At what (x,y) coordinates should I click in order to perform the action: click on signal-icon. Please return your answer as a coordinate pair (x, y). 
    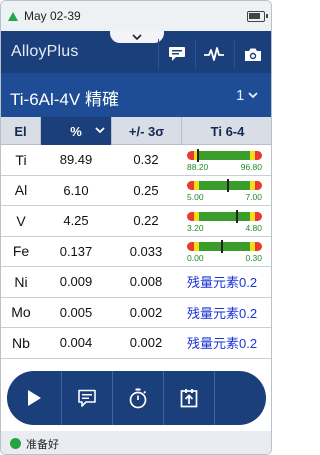
    Looking at the image, I should click on (13, 16).